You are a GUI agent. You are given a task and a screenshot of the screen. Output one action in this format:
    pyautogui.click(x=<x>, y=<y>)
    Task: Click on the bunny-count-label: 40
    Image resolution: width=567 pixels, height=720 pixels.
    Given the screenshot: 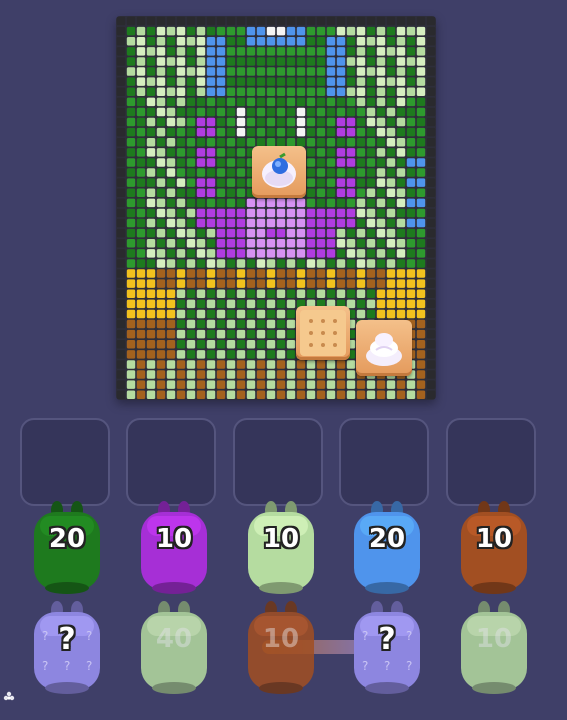 What is the action you would take?
    pyautogui.click(x=174, y=639)
    